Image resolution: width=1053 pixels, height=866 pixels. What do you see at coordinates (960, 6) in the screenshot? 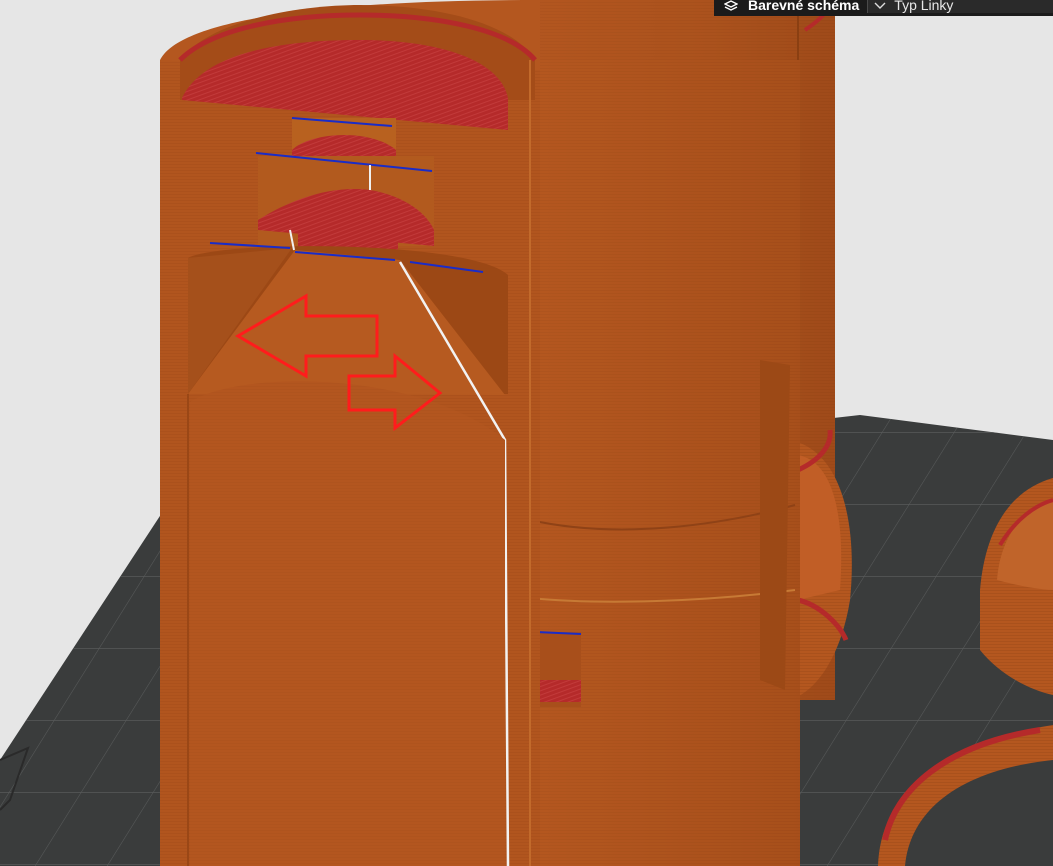
I see `line-type-dropdown: Typ Linky` at bounding box center [960, 6].